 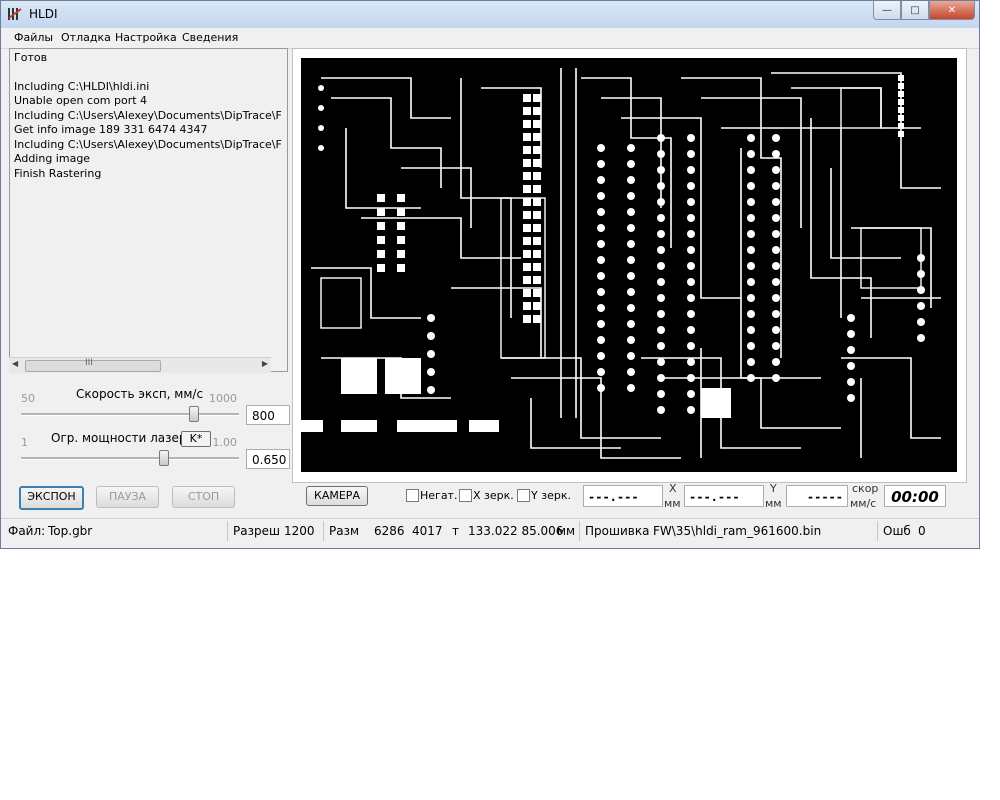 What do you see at coordinates (93, 365) in the screenshot?
I see `scroll-thumb: III` at bounding box center [93, 365].